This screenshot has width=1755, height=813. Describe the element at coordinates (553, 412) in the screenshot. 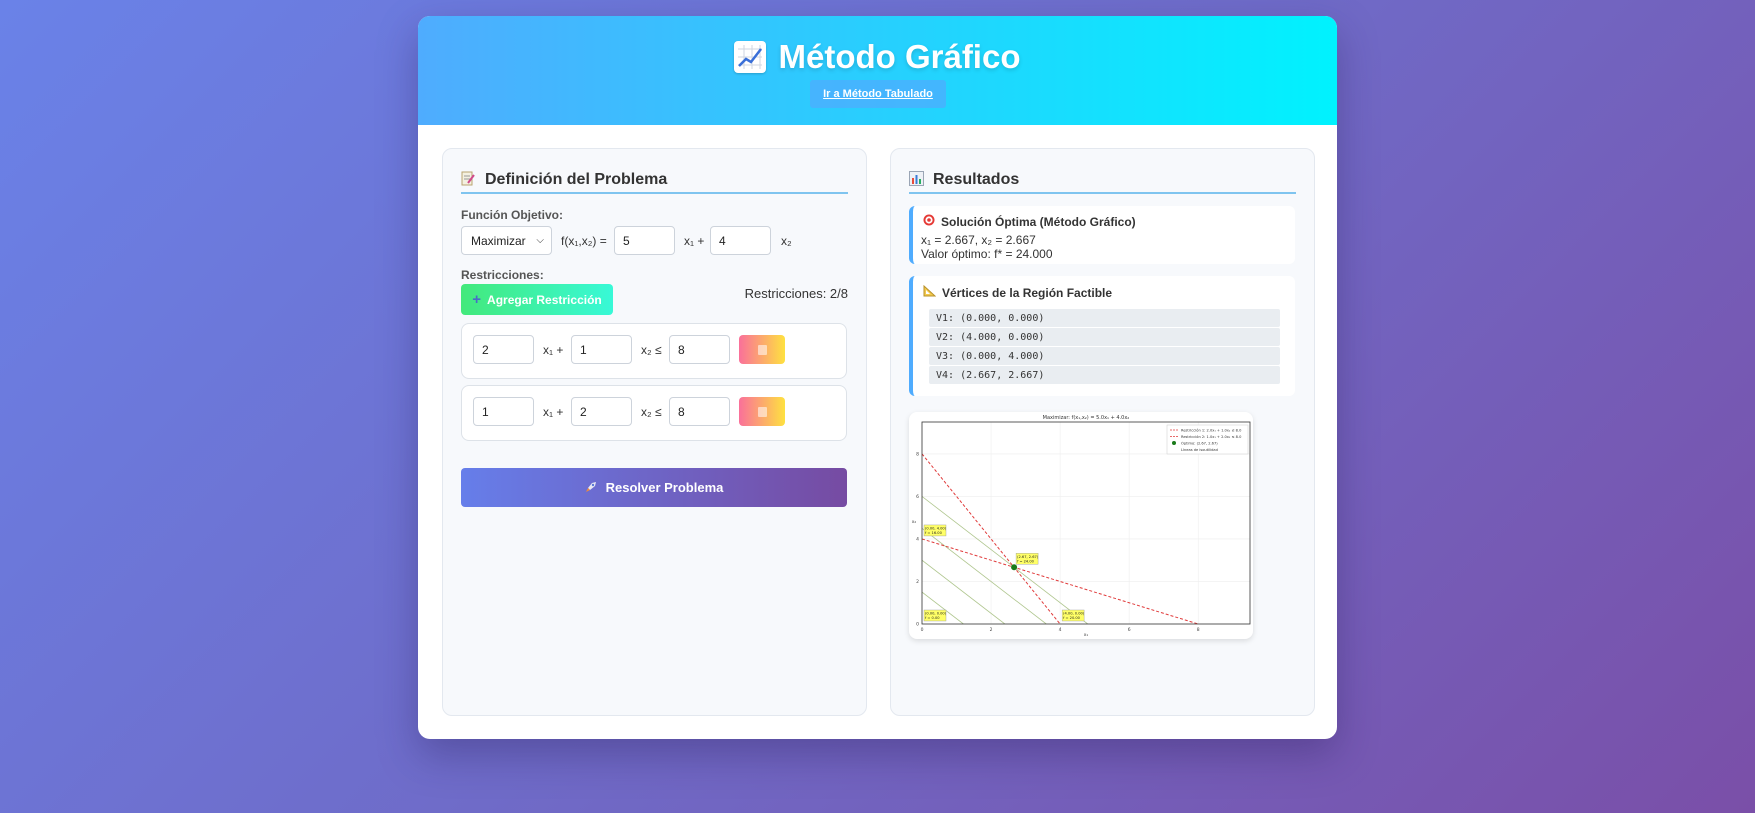

I see `constraint-2-x1-label: x₁ +` at that location.